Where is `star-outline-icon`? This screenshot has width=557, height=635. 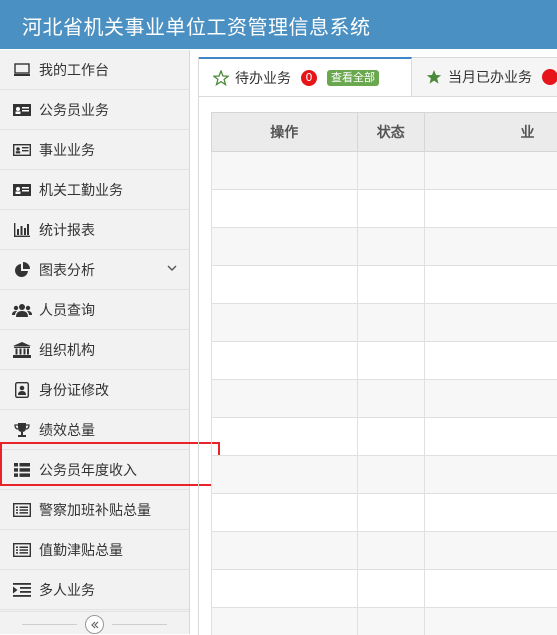
star-outline-icon is located at coordinates (221, 78).